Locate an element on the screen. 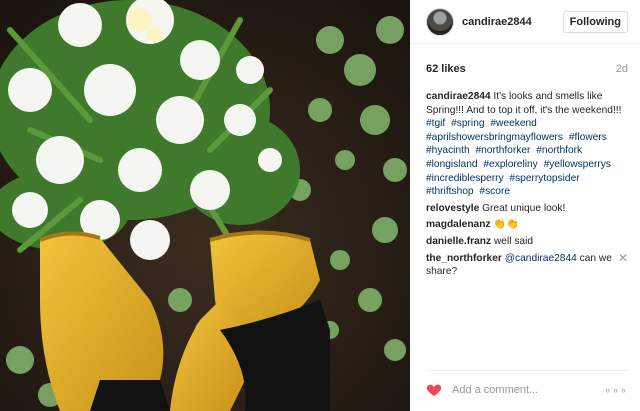  comment-username: magdalenanz is located at coordinates (458, 224).